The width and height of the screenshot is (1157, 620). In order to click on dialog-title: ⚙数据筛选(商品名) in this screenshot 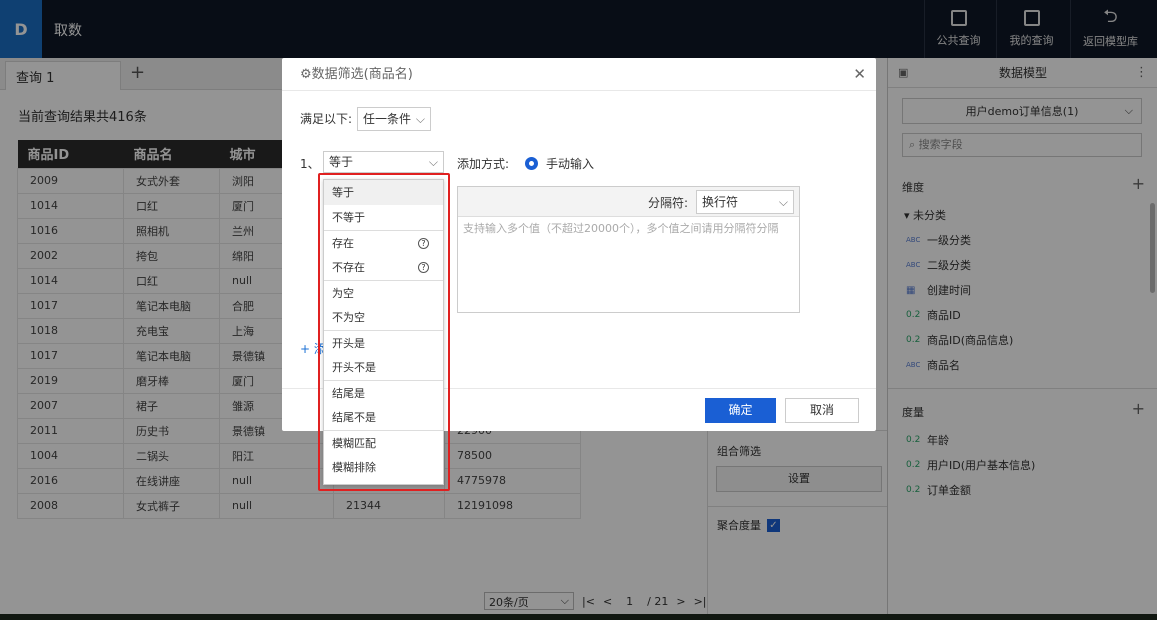, I will do `click(579, 74)`.